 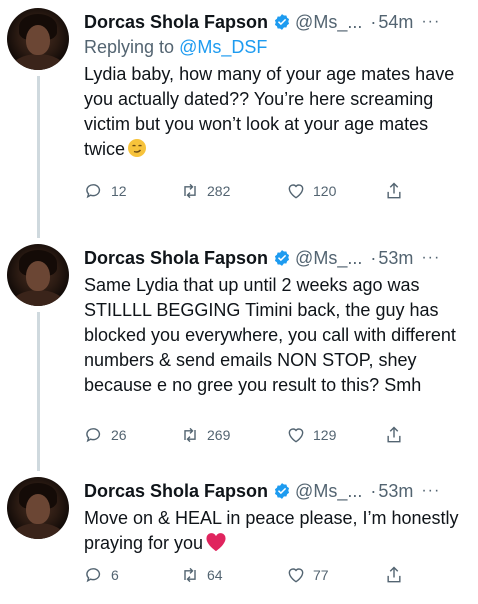 What do you see at coordinates (101, 575) in the screenshot?
I see `reply-button: 6` at bounding box center [101, 575].